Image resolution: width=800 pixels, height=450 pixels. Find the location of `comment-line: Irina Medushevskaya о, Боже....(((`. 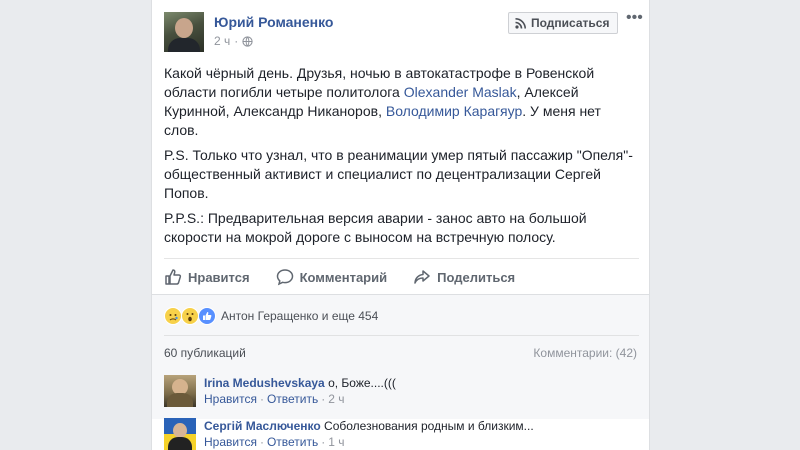

comment-line: Irina Medushevskaya о, Боже....((( is located at coordinates (300, 383).